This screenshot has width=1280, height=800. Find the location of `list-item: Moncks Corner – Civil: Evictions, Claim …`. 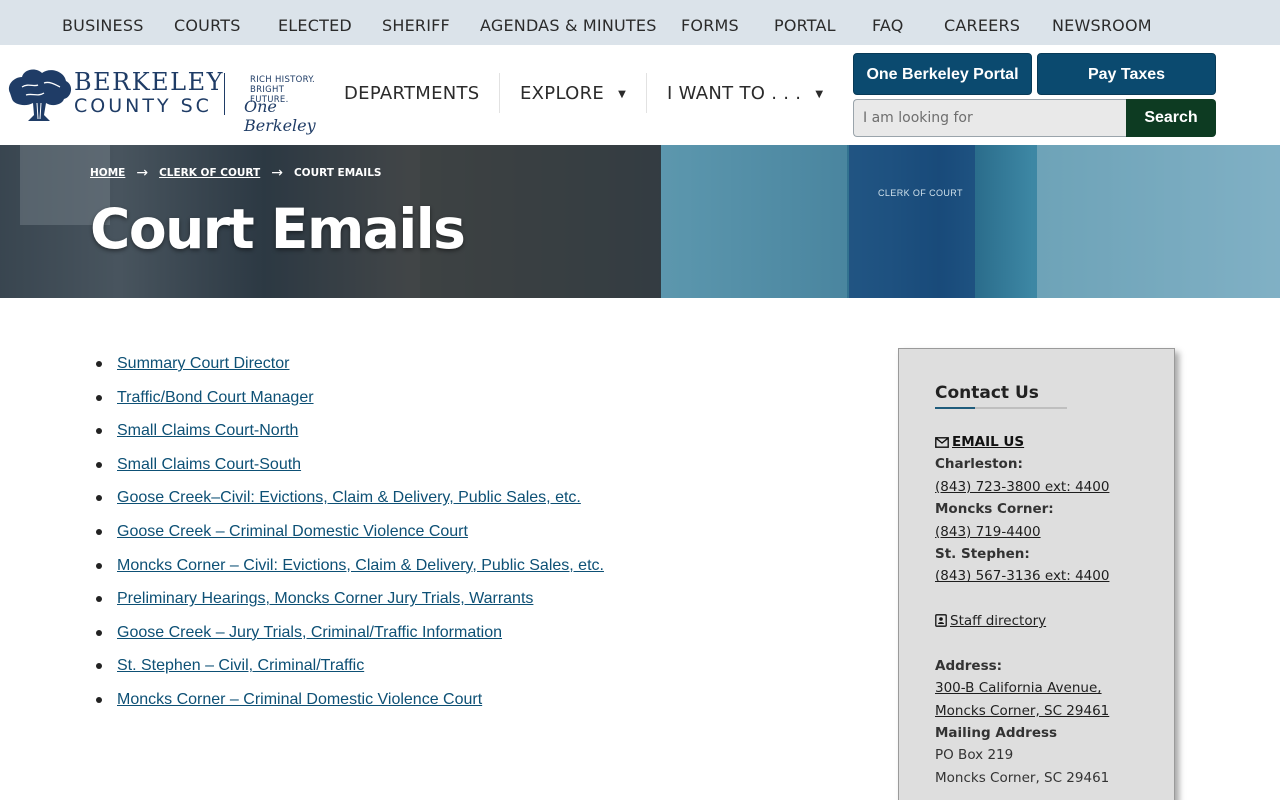

list-item: Moncks Corner – Civil: Evictions, Claim … is located at coordinates (350, 571).